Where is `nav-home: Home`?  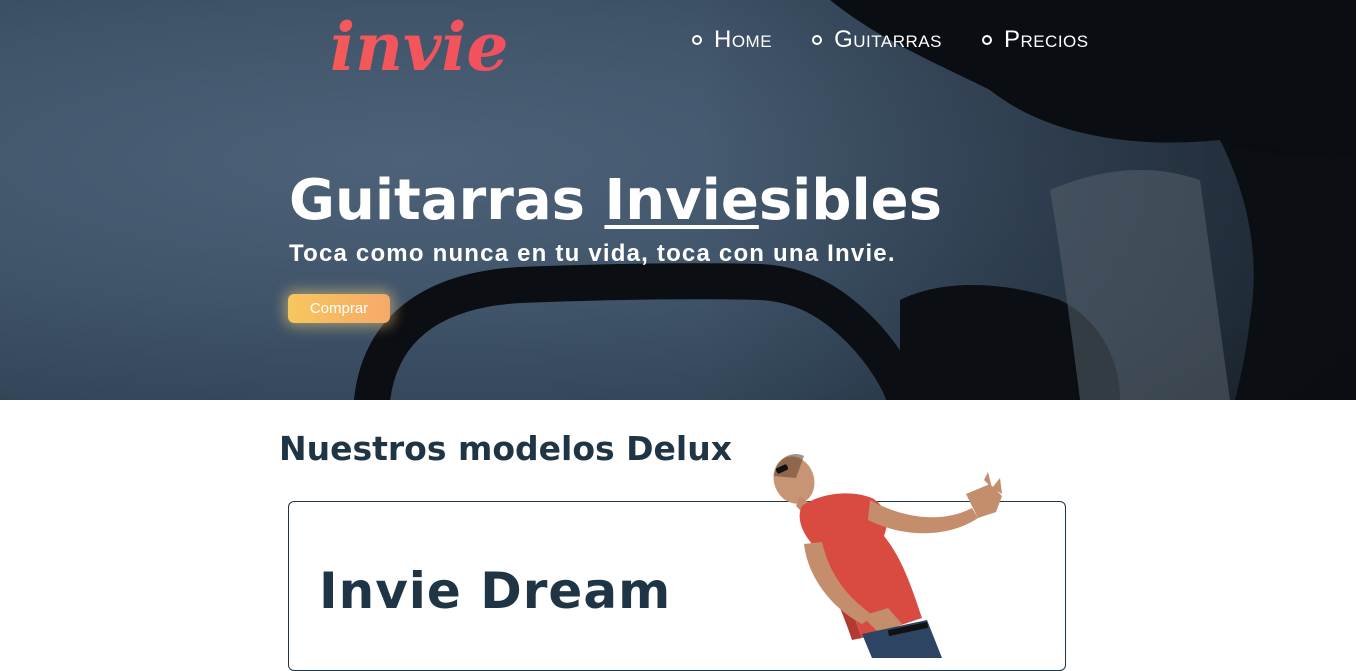
nav-home: Home is located at coordinates (732, 40).